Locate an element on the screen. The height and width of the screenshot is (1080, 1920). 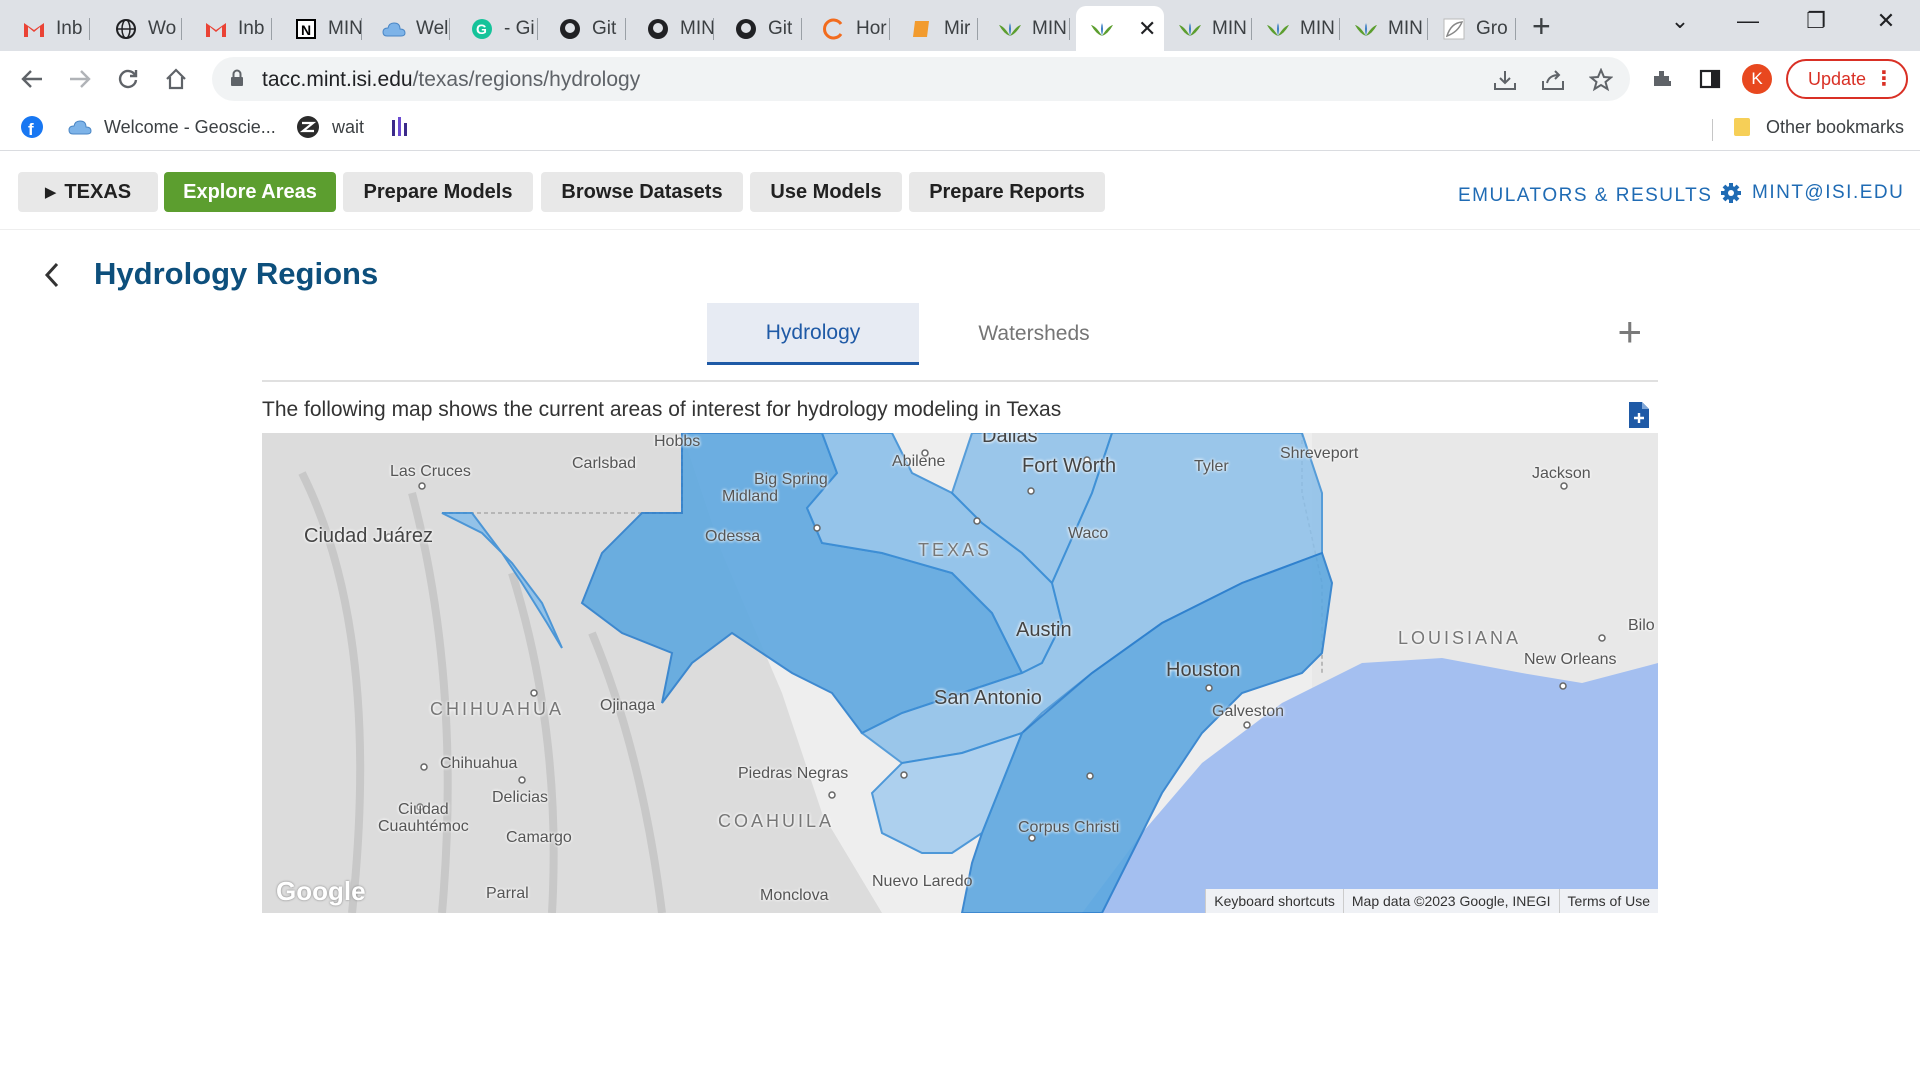
add-document-icon is located at coordinates (1639, 415).